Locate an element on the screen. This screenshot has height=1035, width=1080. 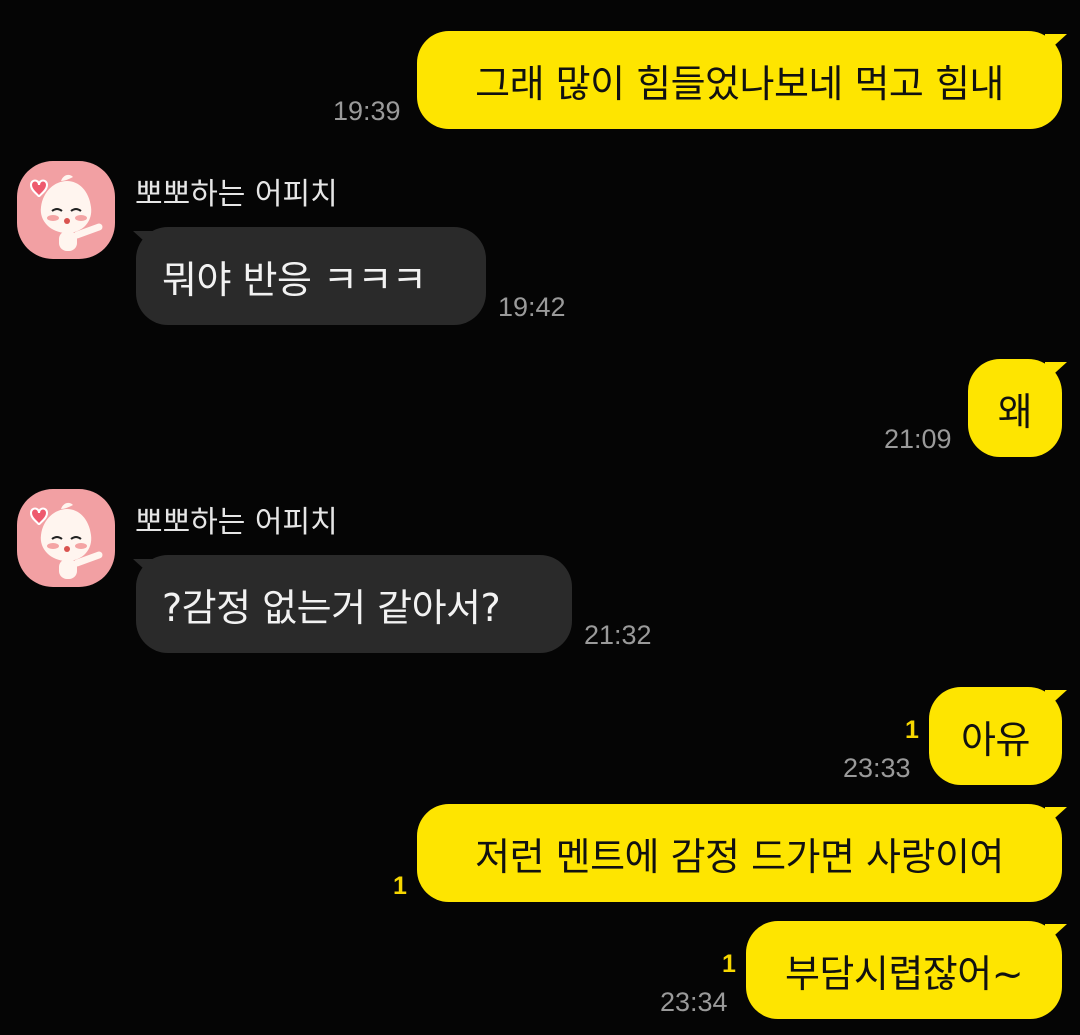
message-bubble: 저런 멘트에 감정 드가면 사랑이여 is located at coordinates (739, 853).